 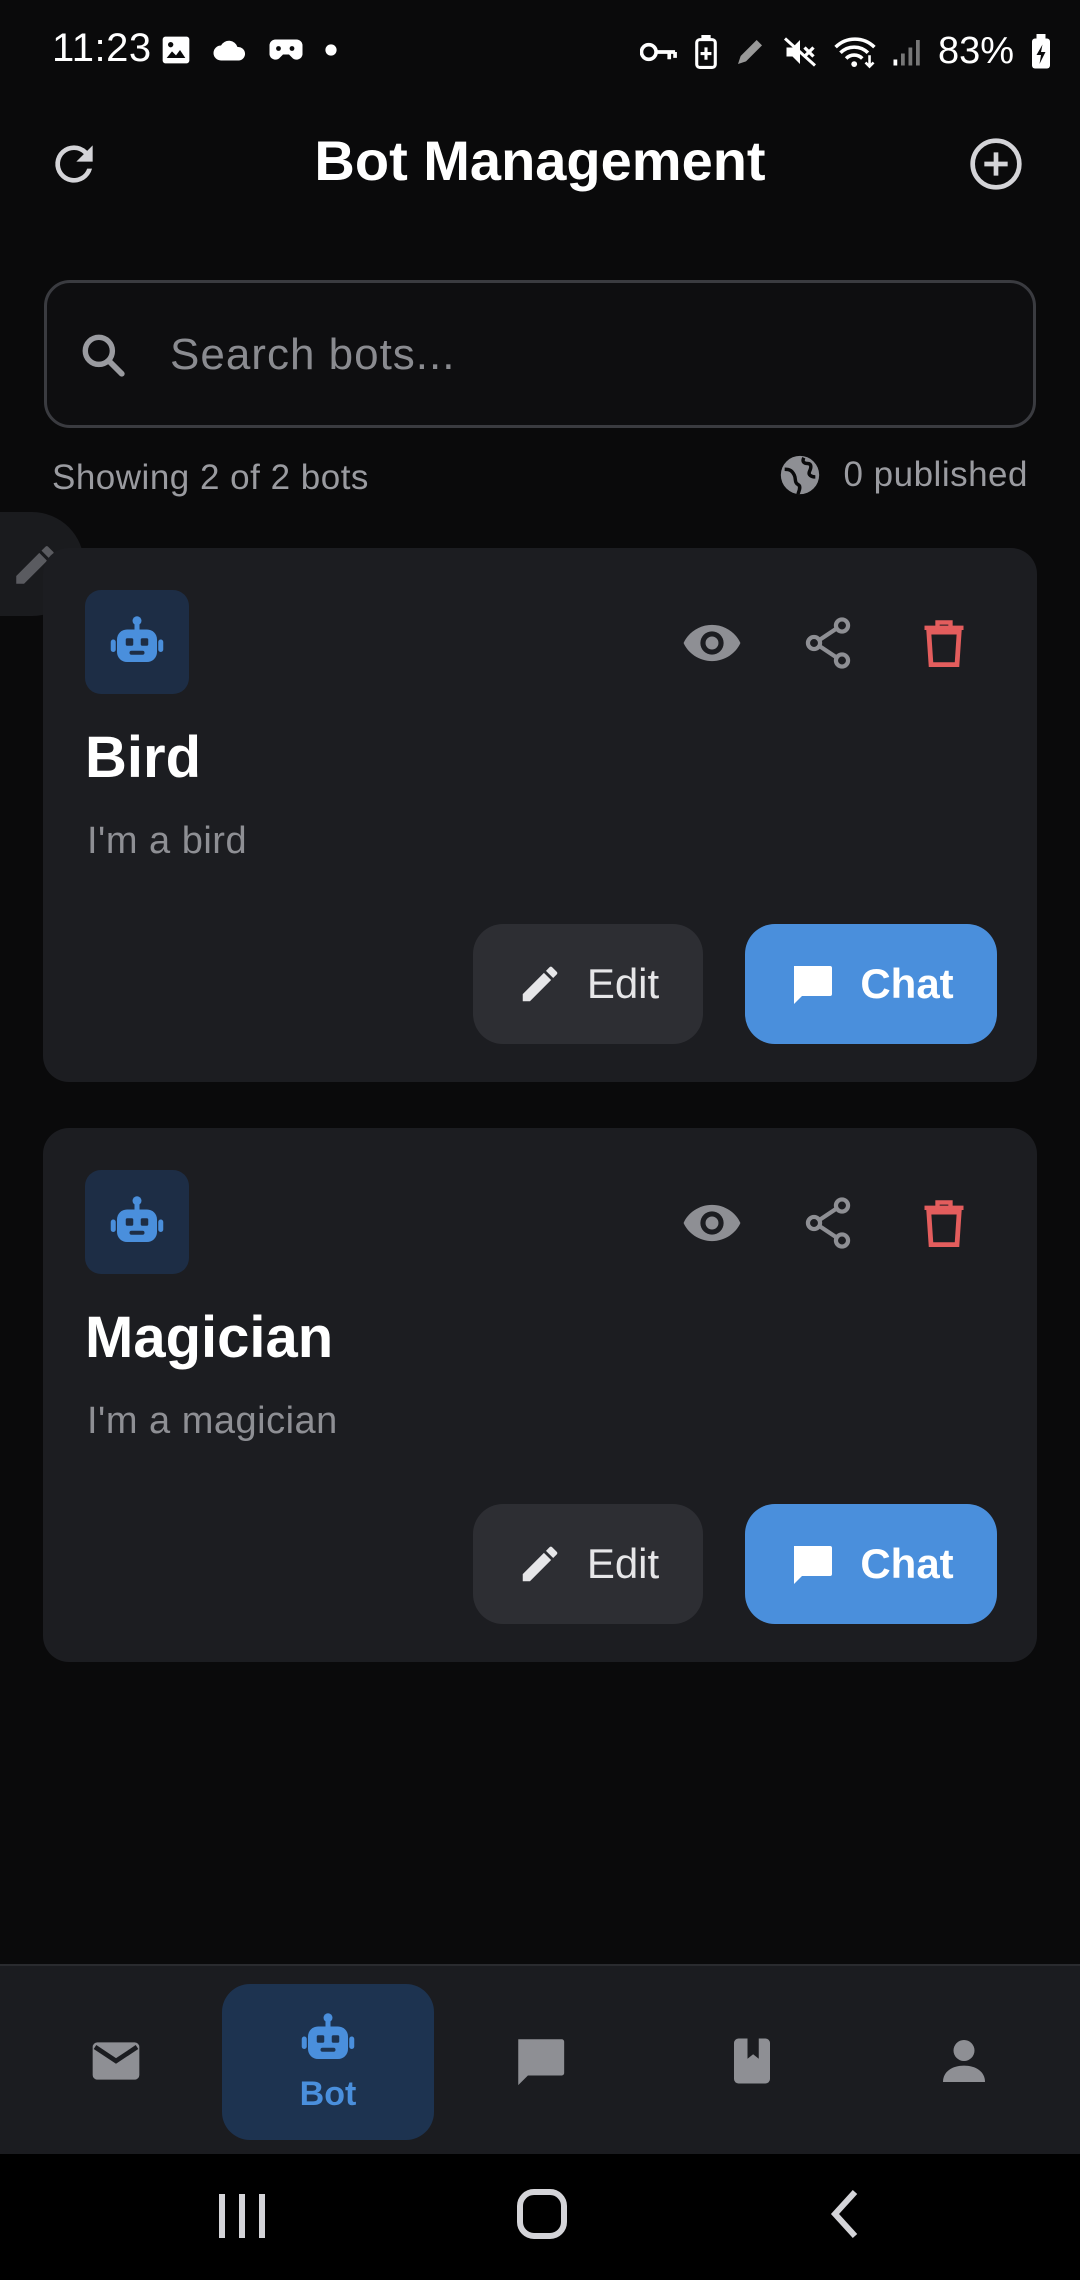 What do you see at coordinates (212, 1421) in the screenshot?
I see `bot-description: I'm a magician` at bounding box center [212, 1421].